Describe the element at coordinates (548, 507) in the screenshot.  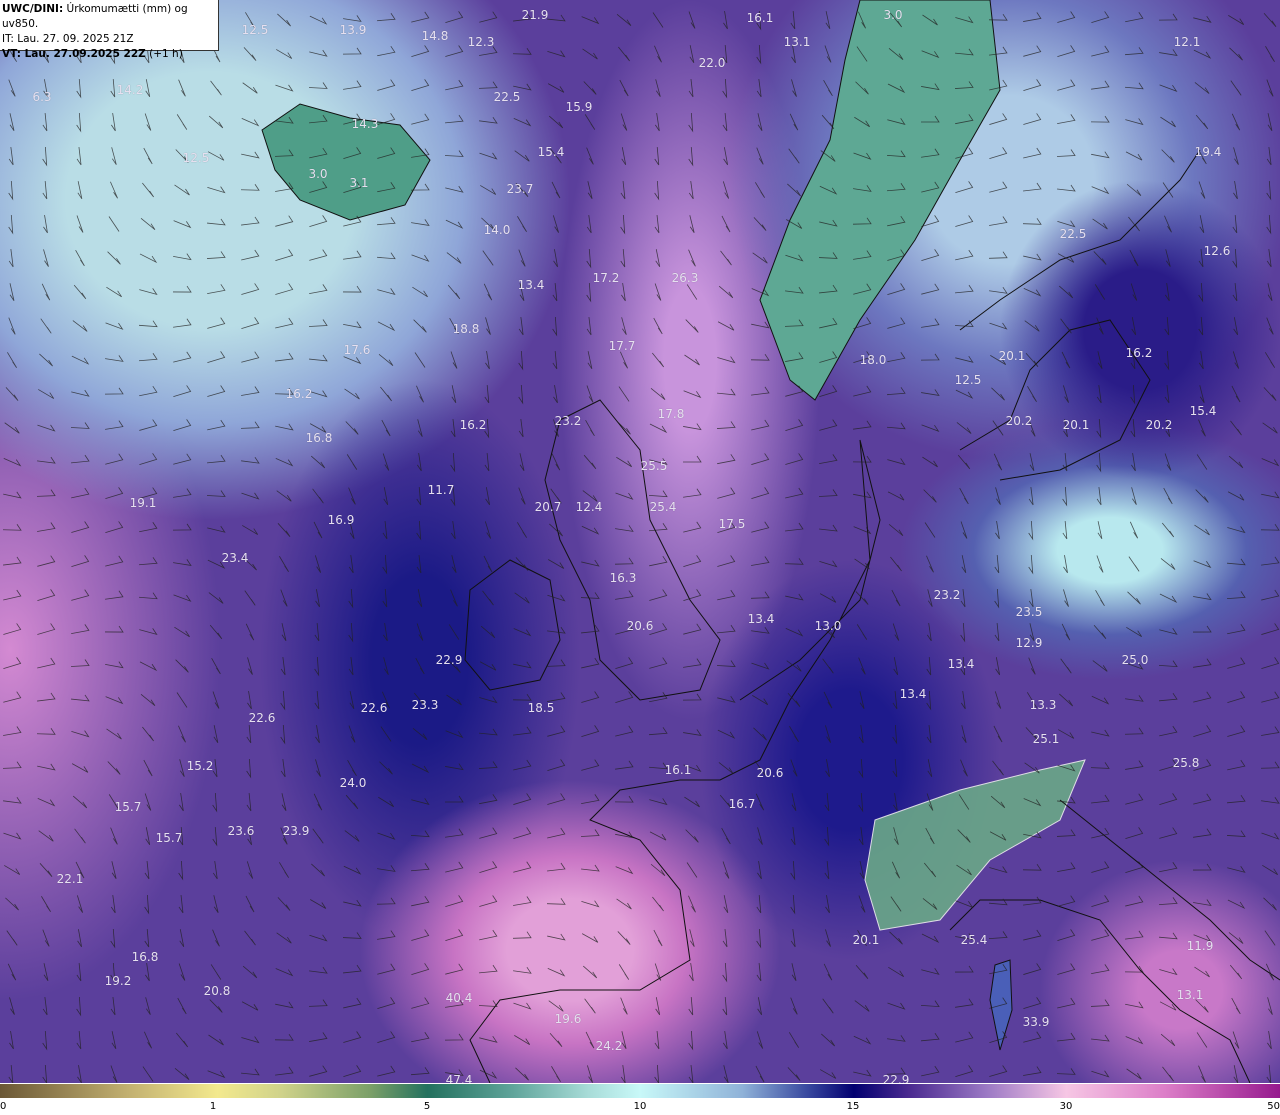
I see `map-value-label: 20.7` at that location.